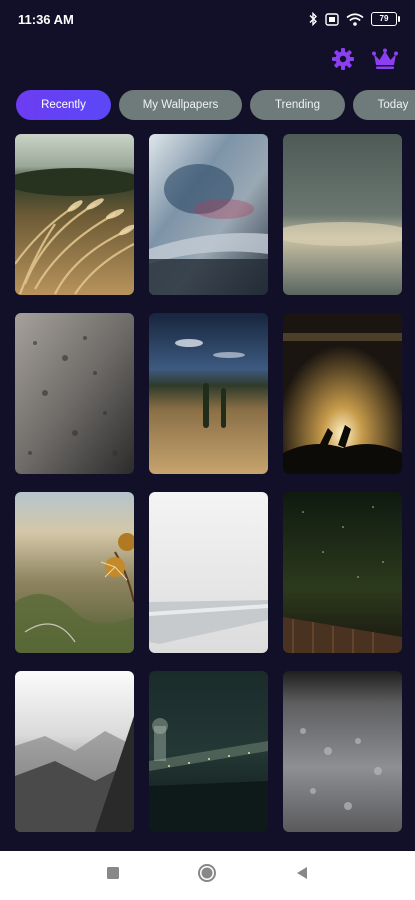  I want to click on back-button, so click(302, 875).